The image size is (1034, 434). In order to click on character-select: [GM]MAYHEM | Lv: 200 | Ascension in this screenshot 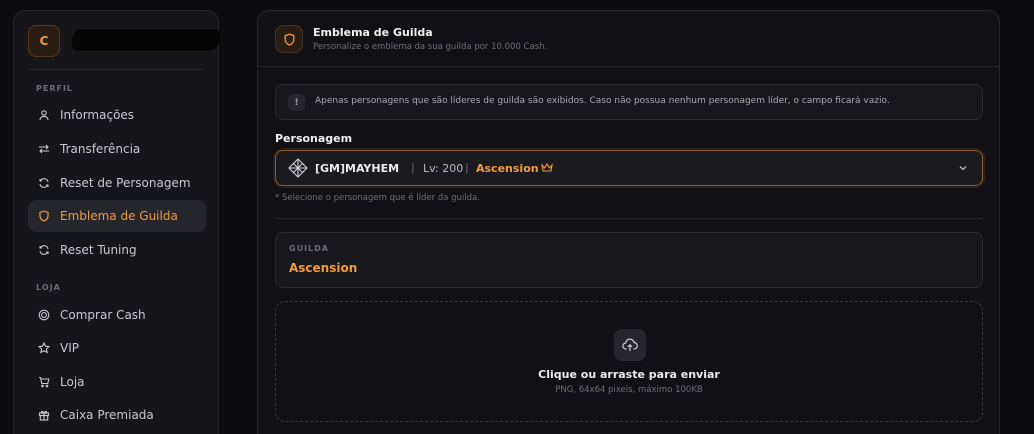, I will do `click(629, 168)`.